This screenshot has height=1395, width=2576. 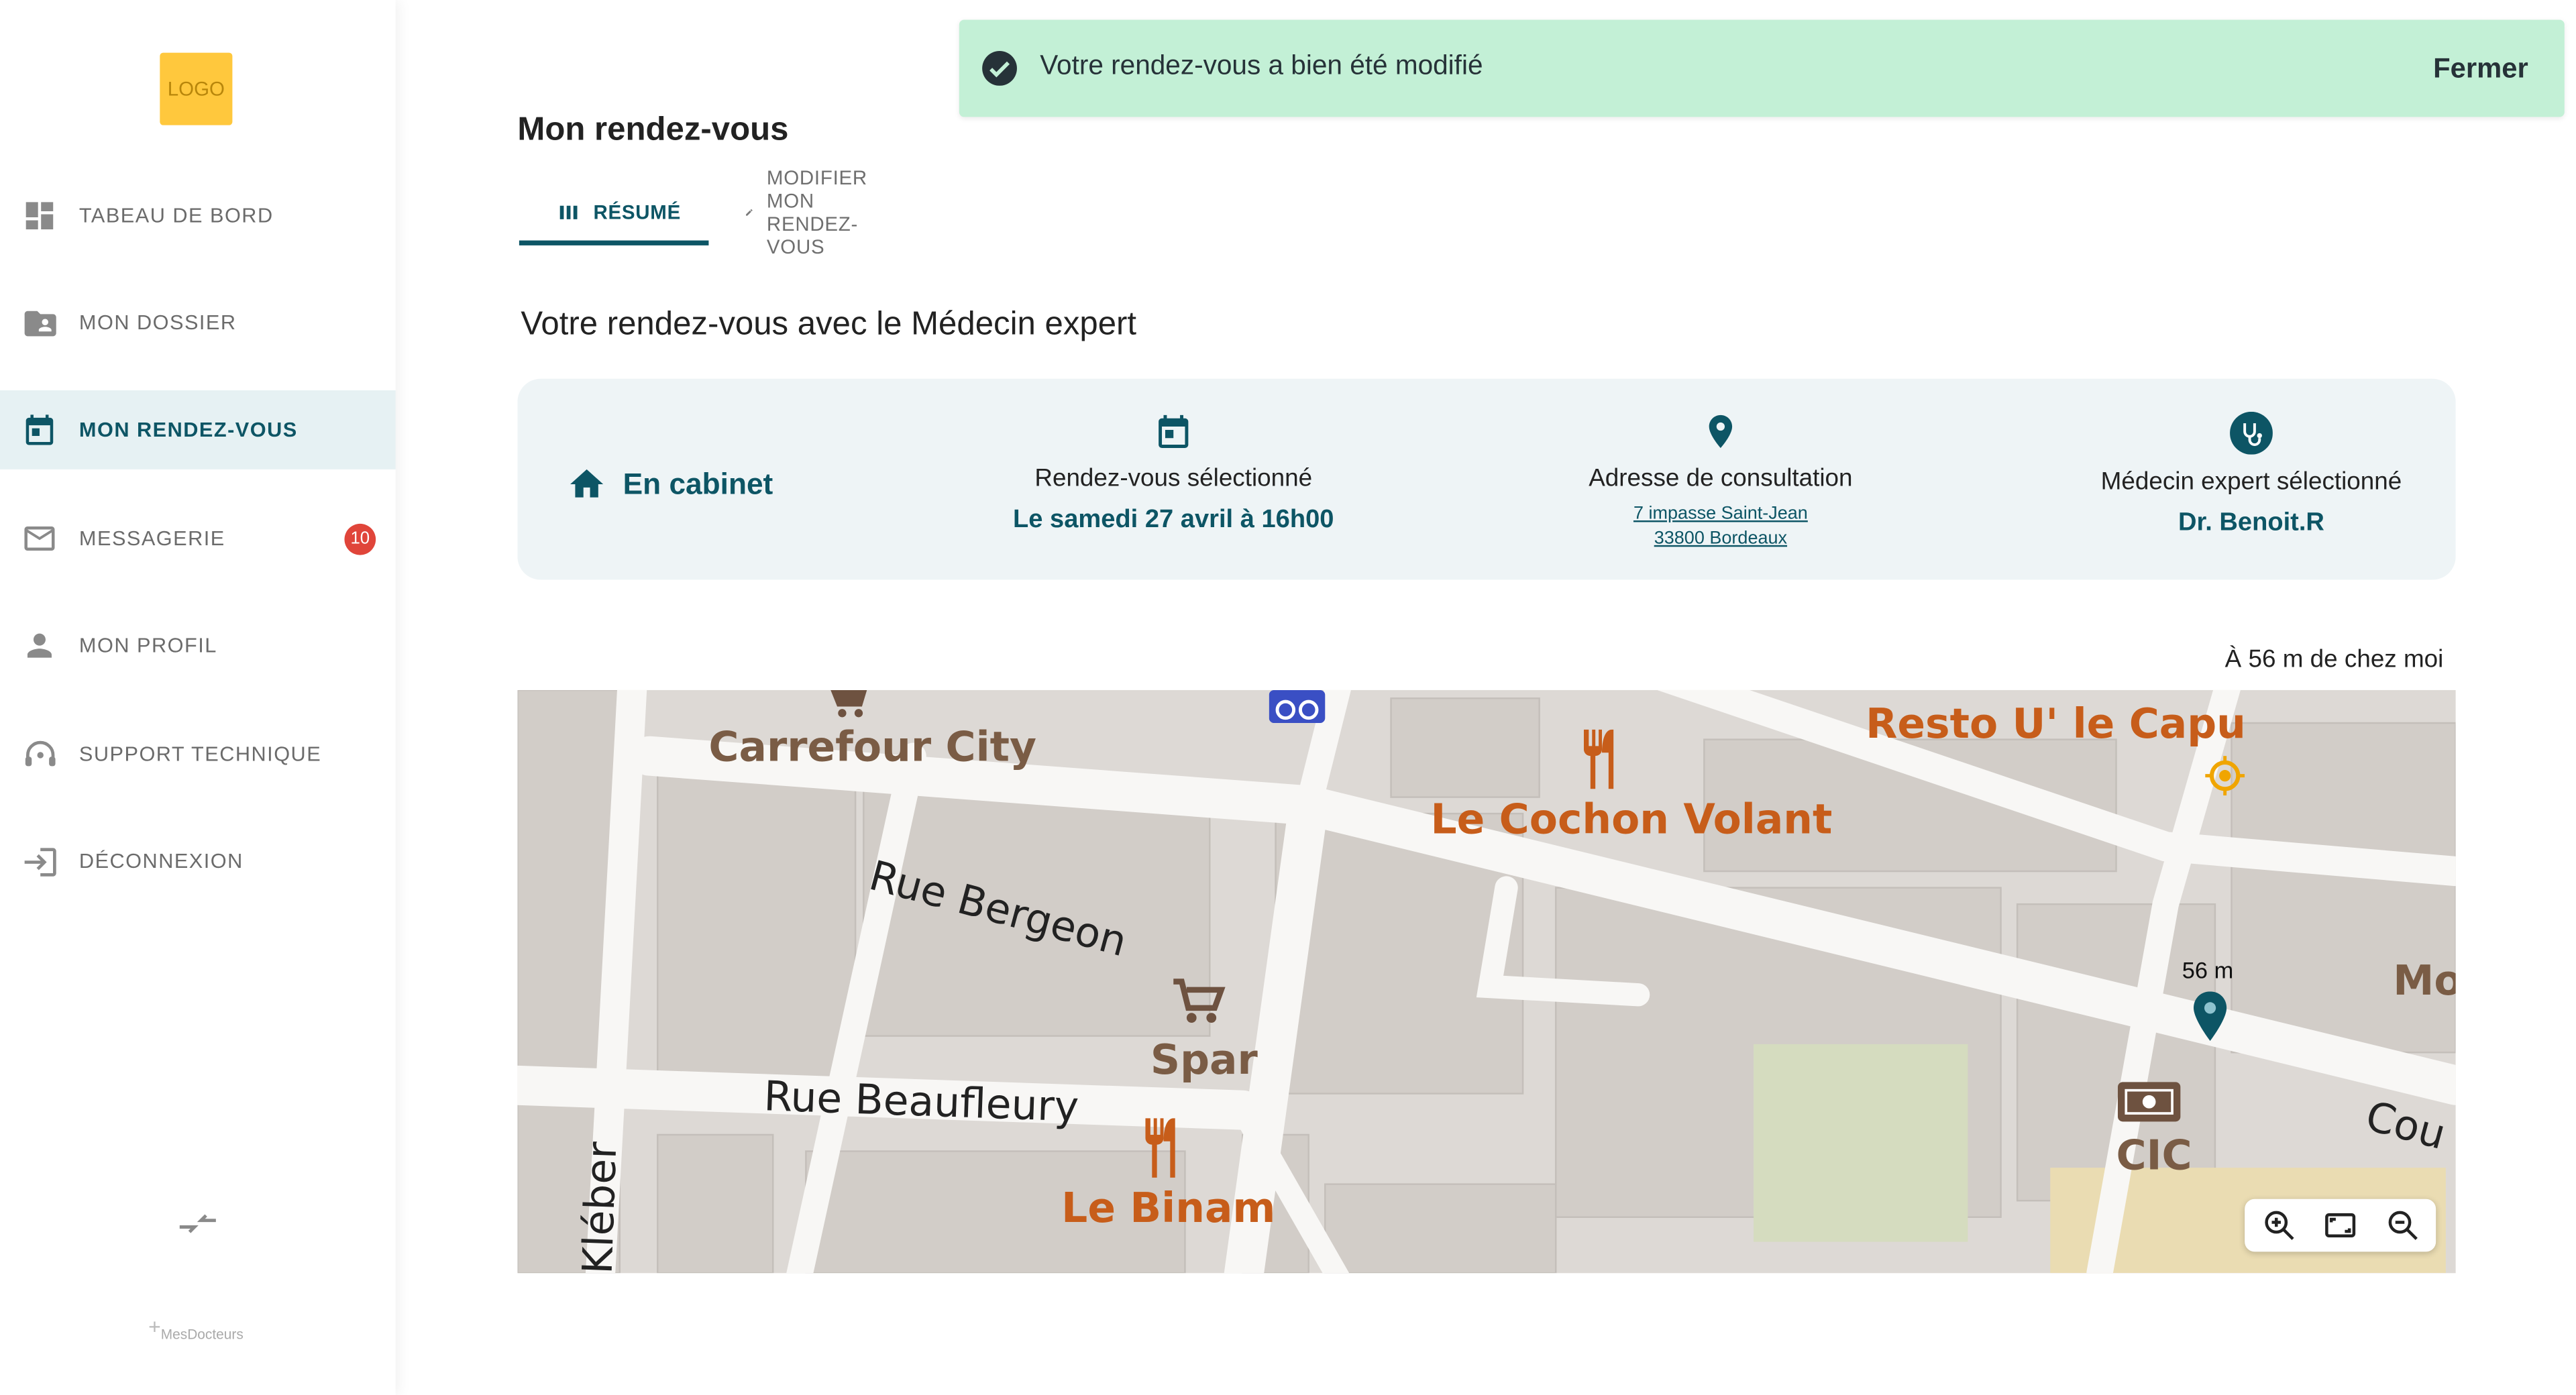 I want to click on tab-modifier: MODIFIER MON RENDEZ-VOUS, so click(x=813, y=212).